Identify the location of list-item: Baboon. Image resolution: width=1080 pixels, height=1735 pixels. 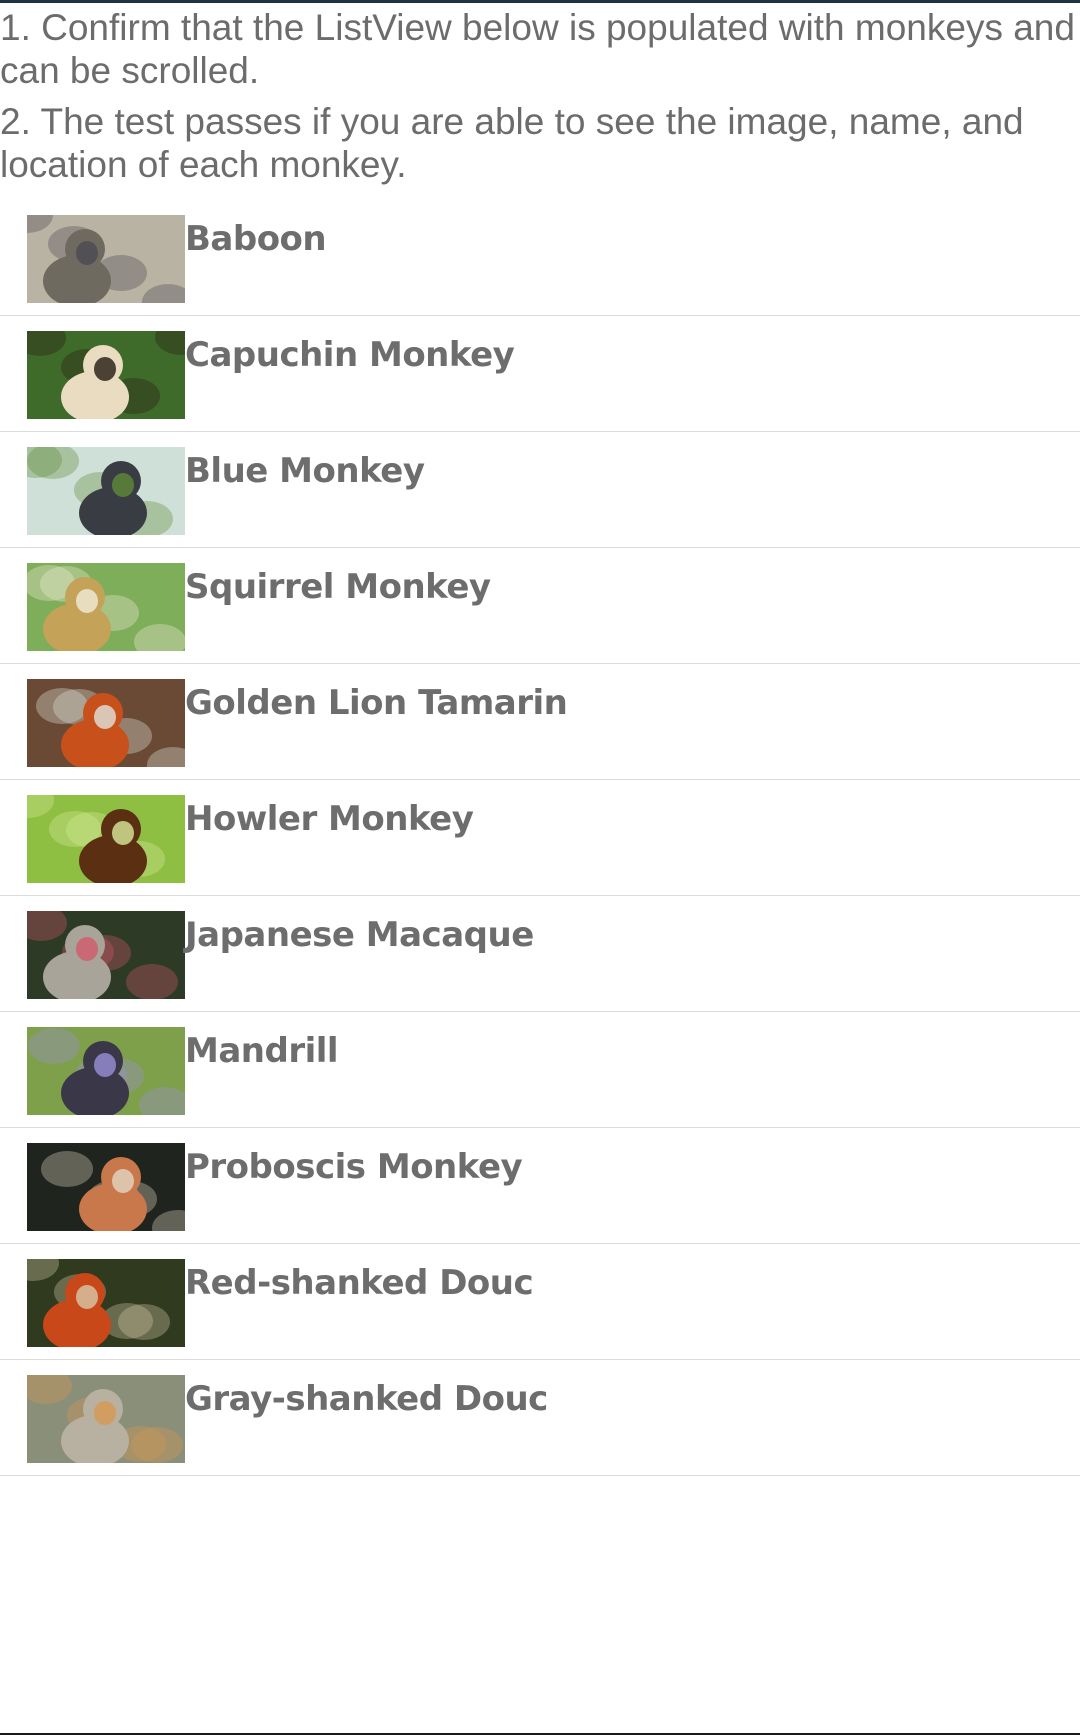
(540, 258).